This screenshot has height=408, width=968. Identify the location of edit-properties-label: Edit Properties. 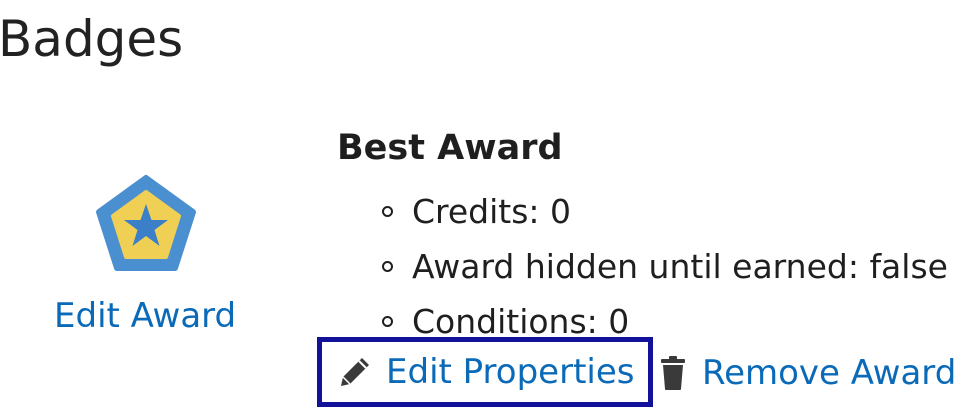
(510, 372).